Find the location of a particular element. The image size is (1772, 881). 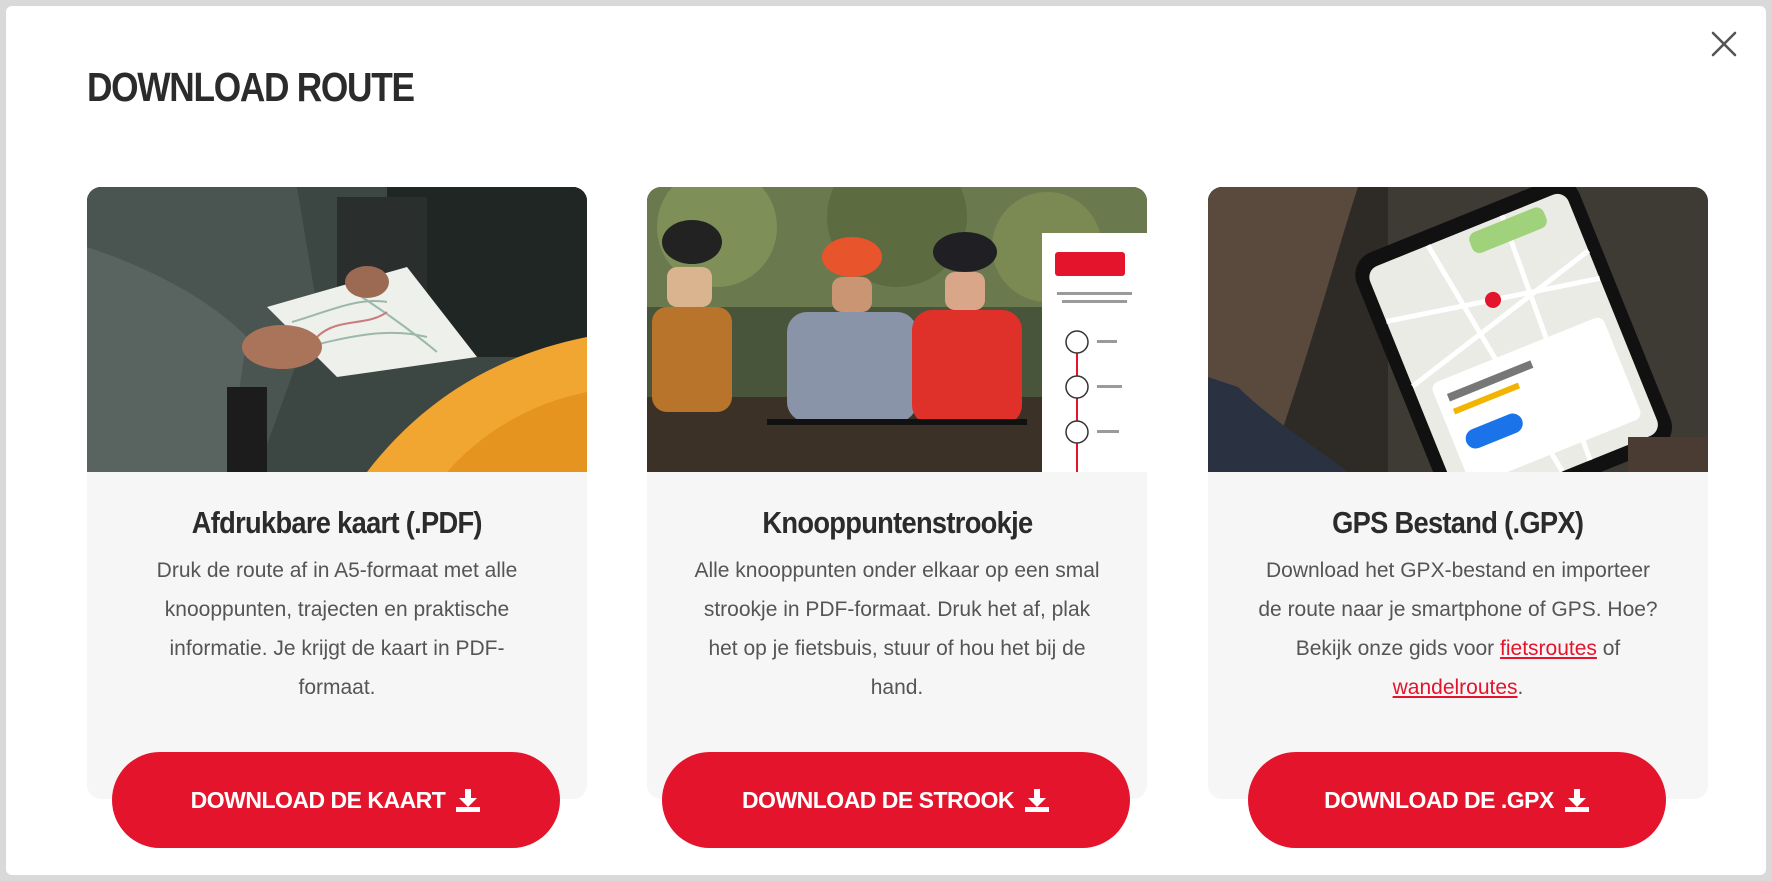

modal-title: DOWNLOAD ROUTE is located at coordinates (251, 87).